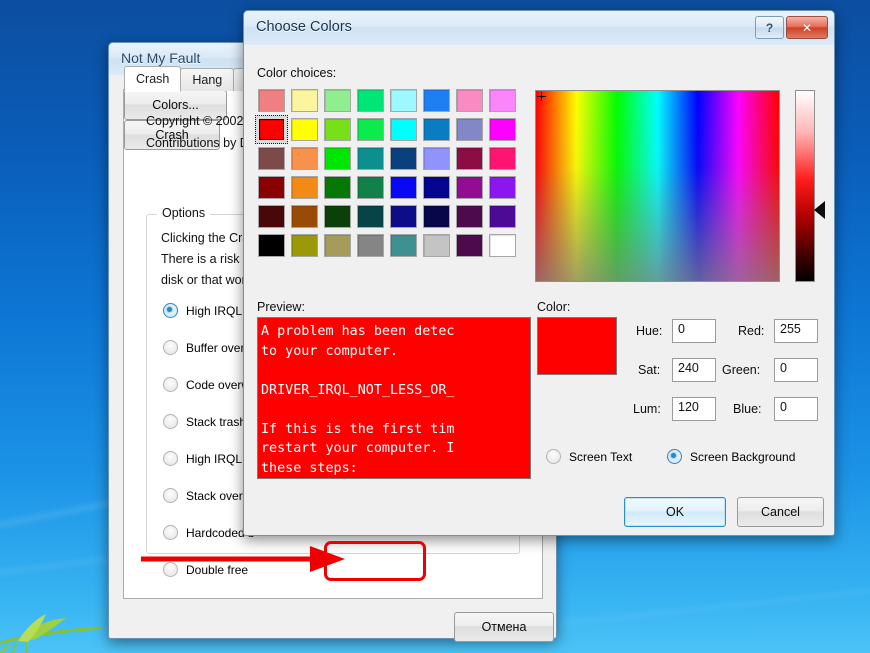 Image resolution: width=870 pixels, height=653 pixels. Describe the element at coordinates (769, 27) in the screenshot. I see `help-icon: ?` at that location.